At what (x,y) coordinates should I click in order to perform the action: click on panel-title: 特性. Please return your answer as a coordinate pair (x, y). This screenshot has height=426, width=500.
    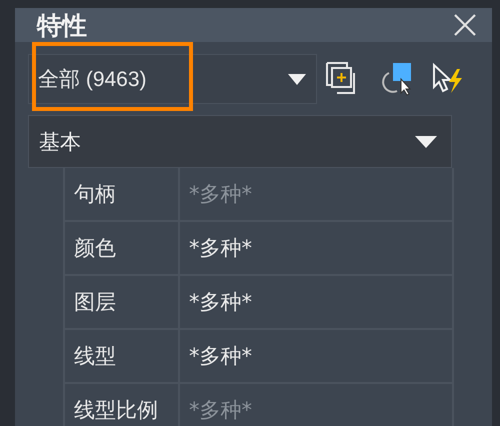
    Looking at the image, I should click on (62, 26).